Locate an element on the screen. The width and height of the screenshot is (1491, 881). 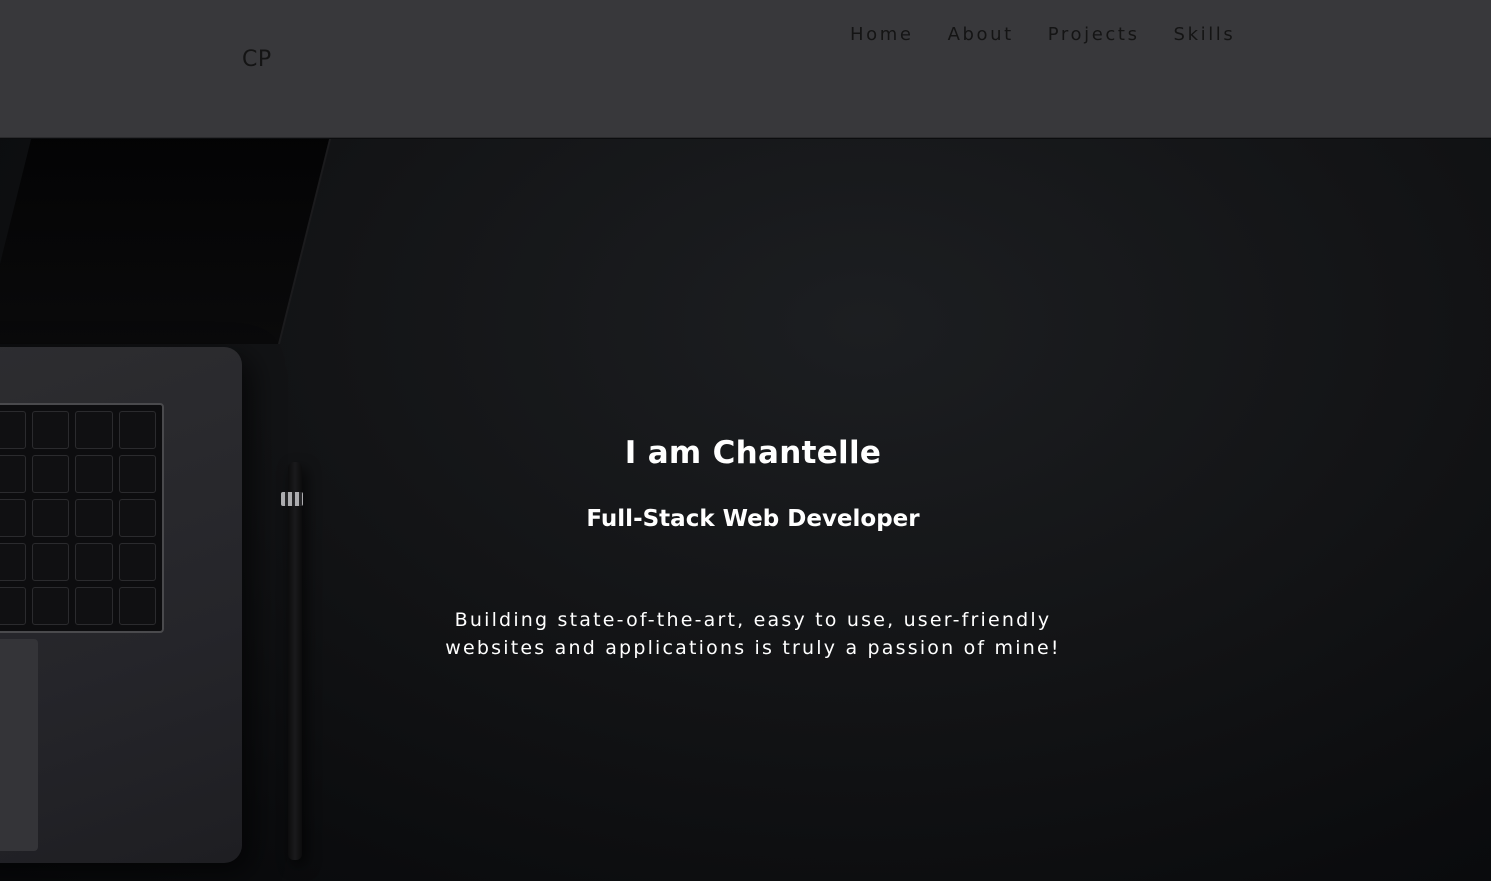
site-logo: CP is located at coordinates (257, 59).